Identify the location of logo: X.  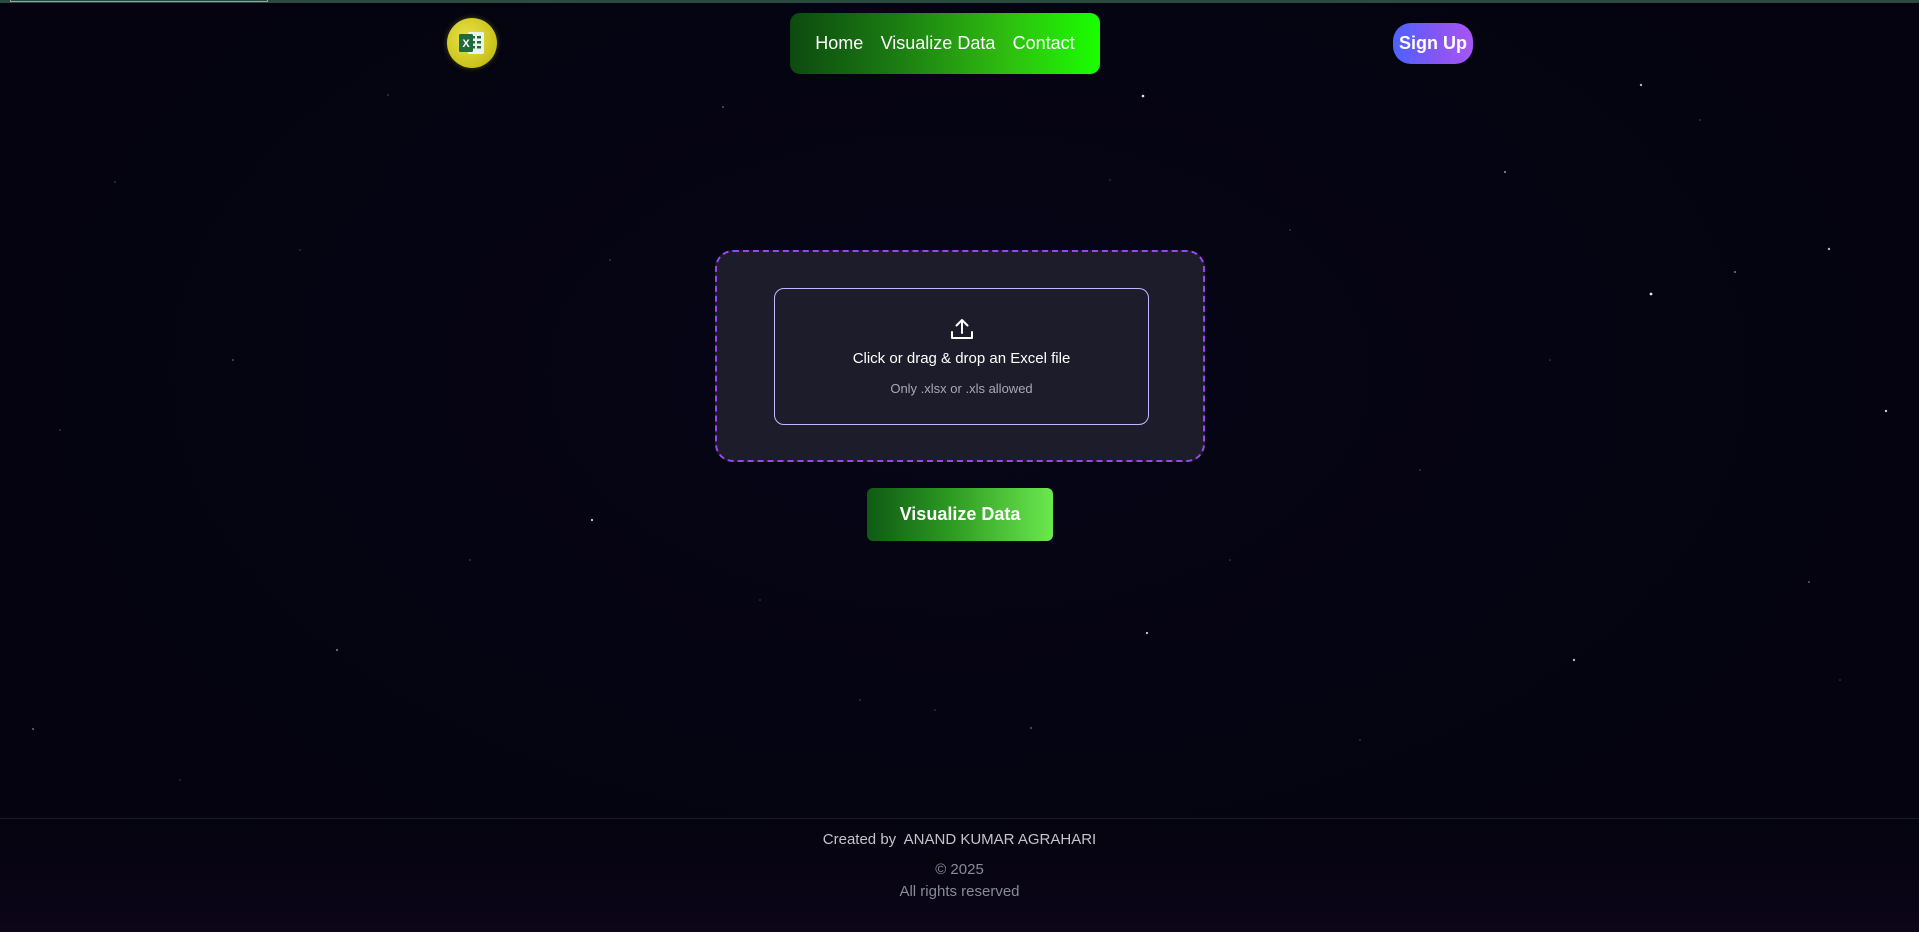
(472, 43).